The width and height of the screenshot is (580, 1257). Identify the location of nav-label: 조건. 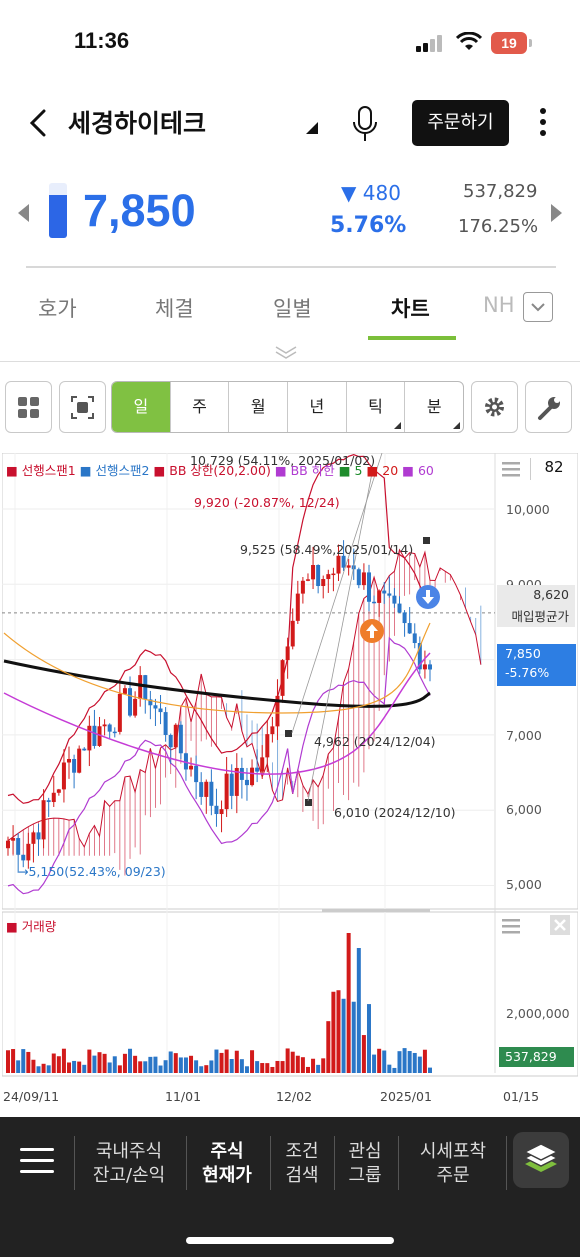
(302, 1151).